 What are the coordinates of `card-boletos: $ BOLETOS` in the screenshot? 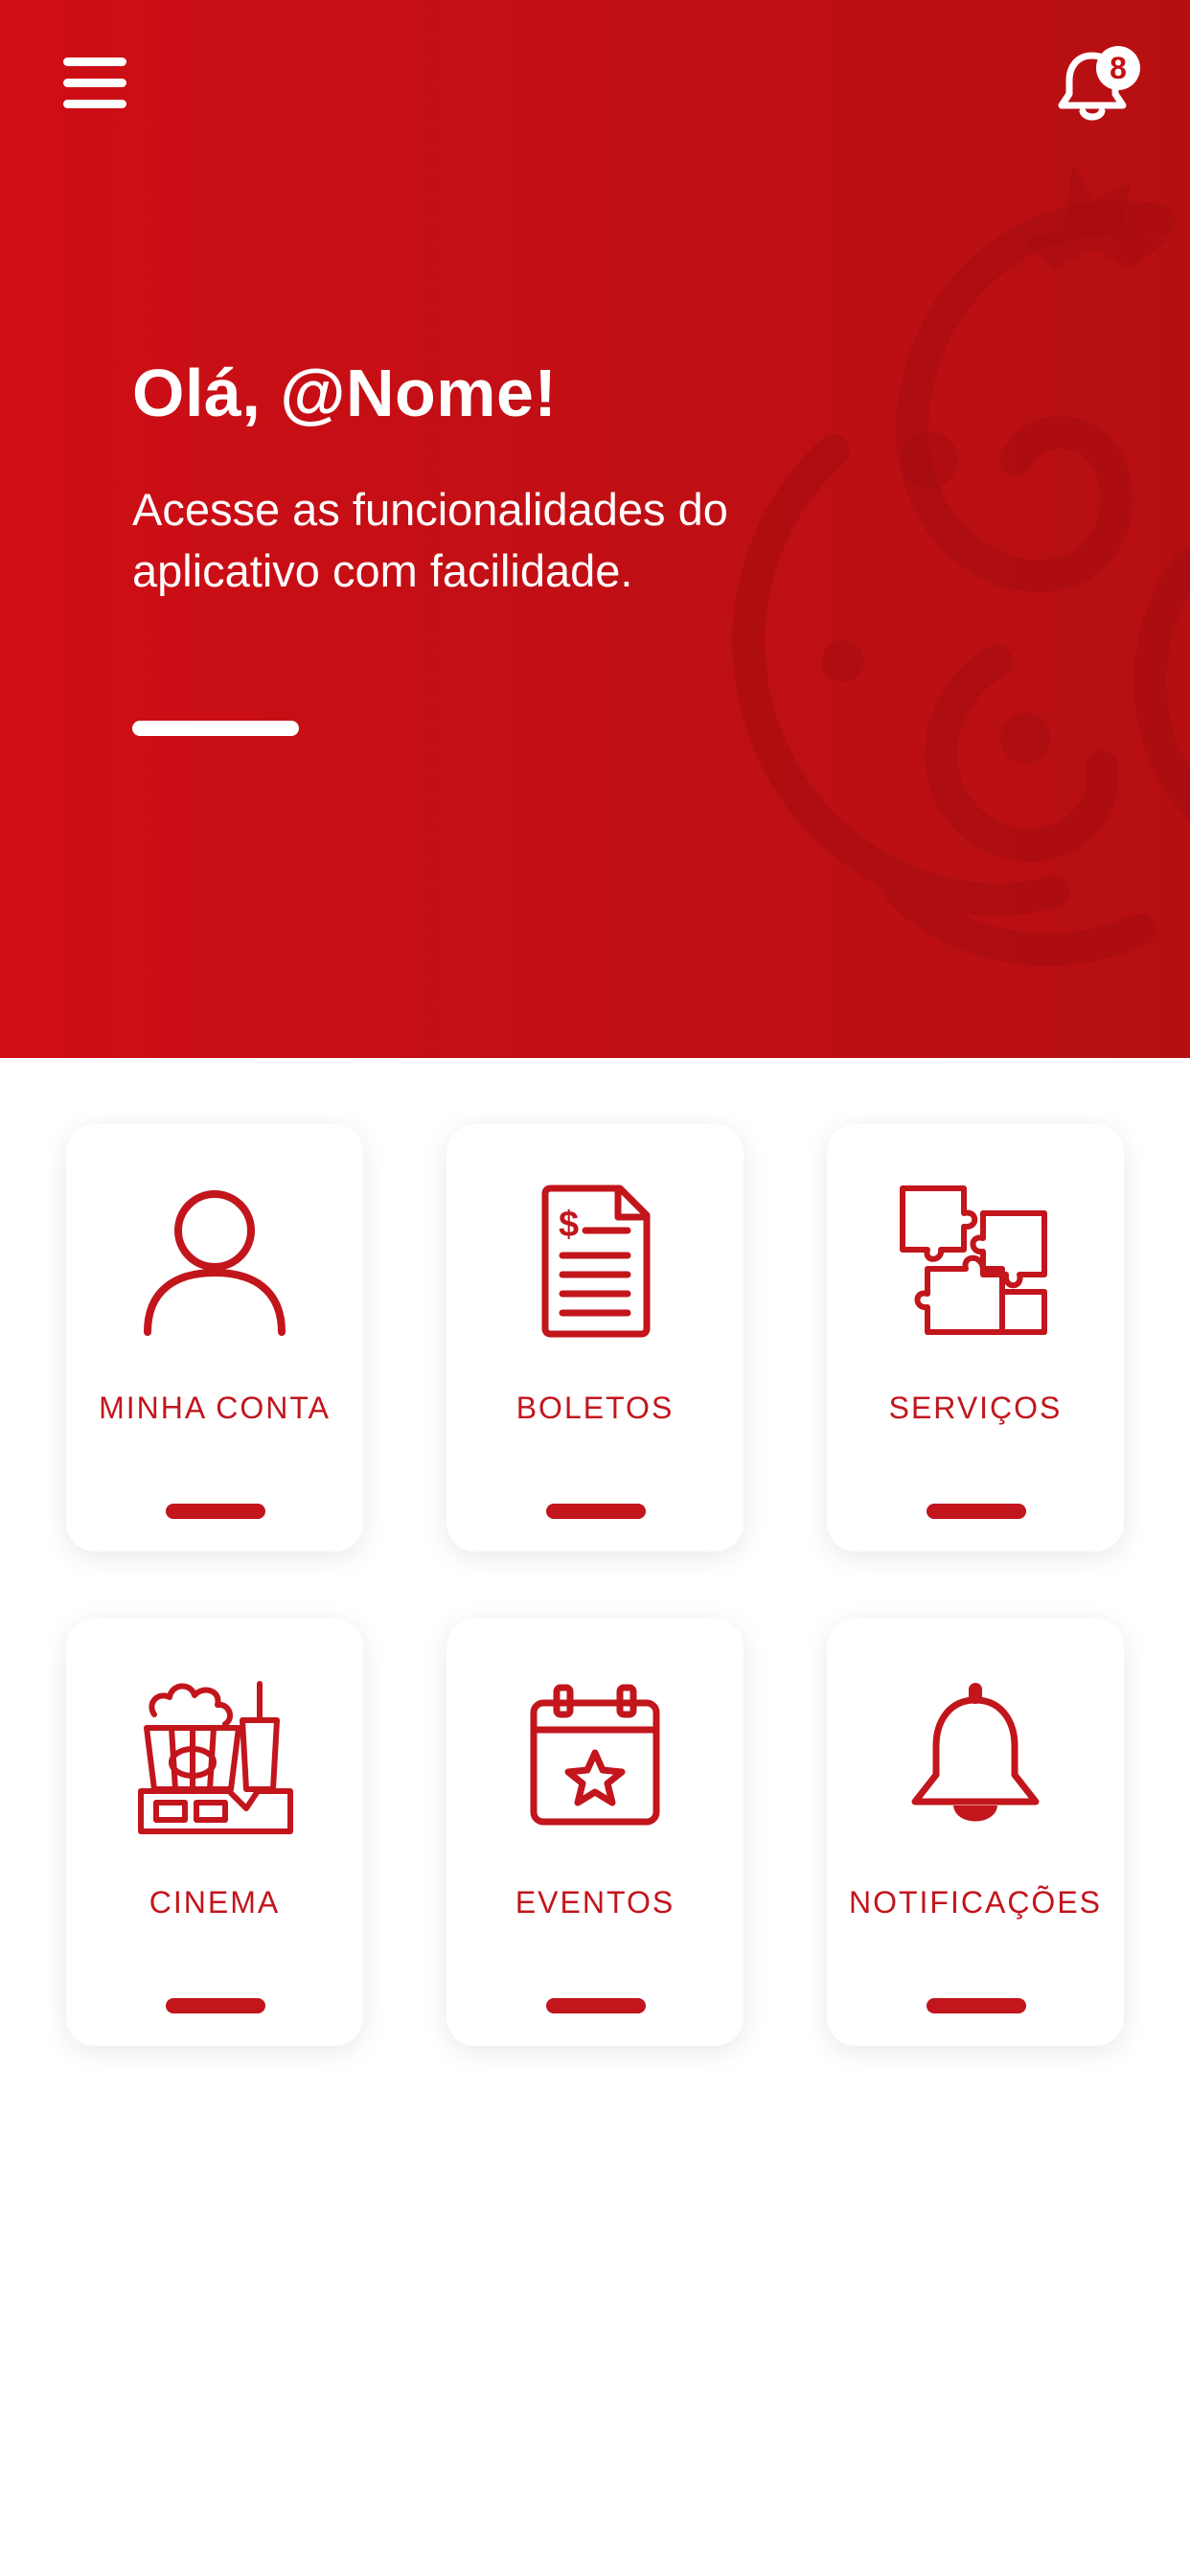 It's located at (595, 1338).